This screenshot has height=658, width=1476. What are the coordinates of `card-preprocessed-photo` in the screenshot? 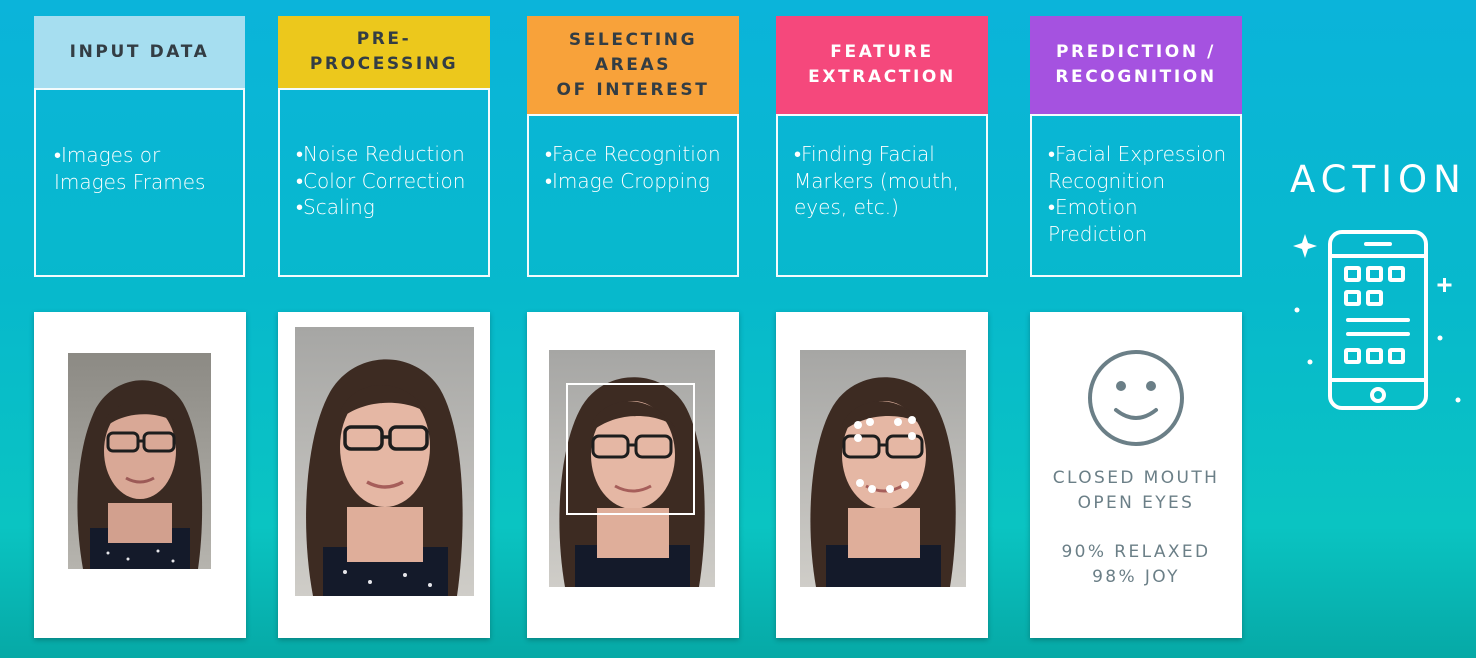 It's located at (384, 475).